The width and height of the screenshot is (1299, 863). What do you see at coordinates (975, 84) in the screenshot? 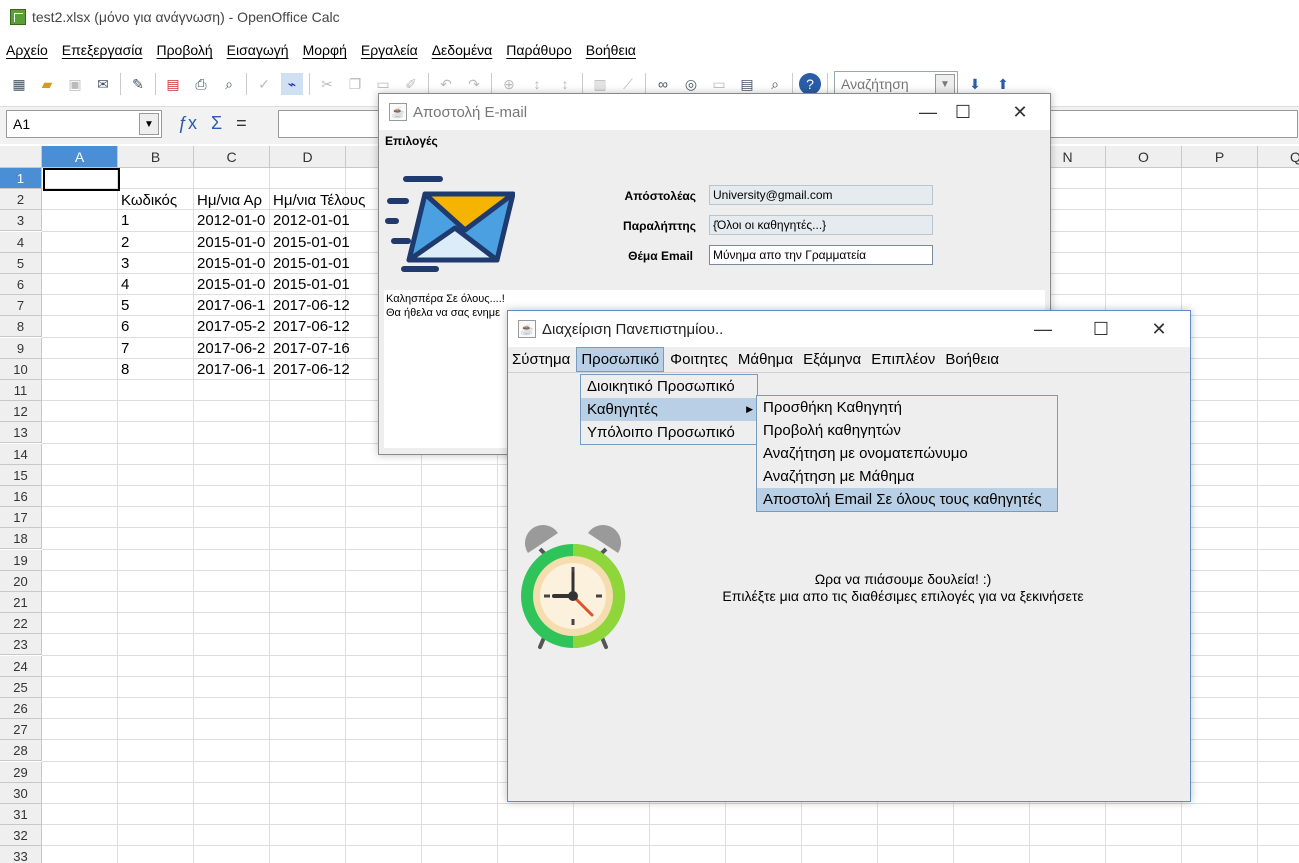
I see `find-next-icon: ⬇` at bounding box center [975, 84].